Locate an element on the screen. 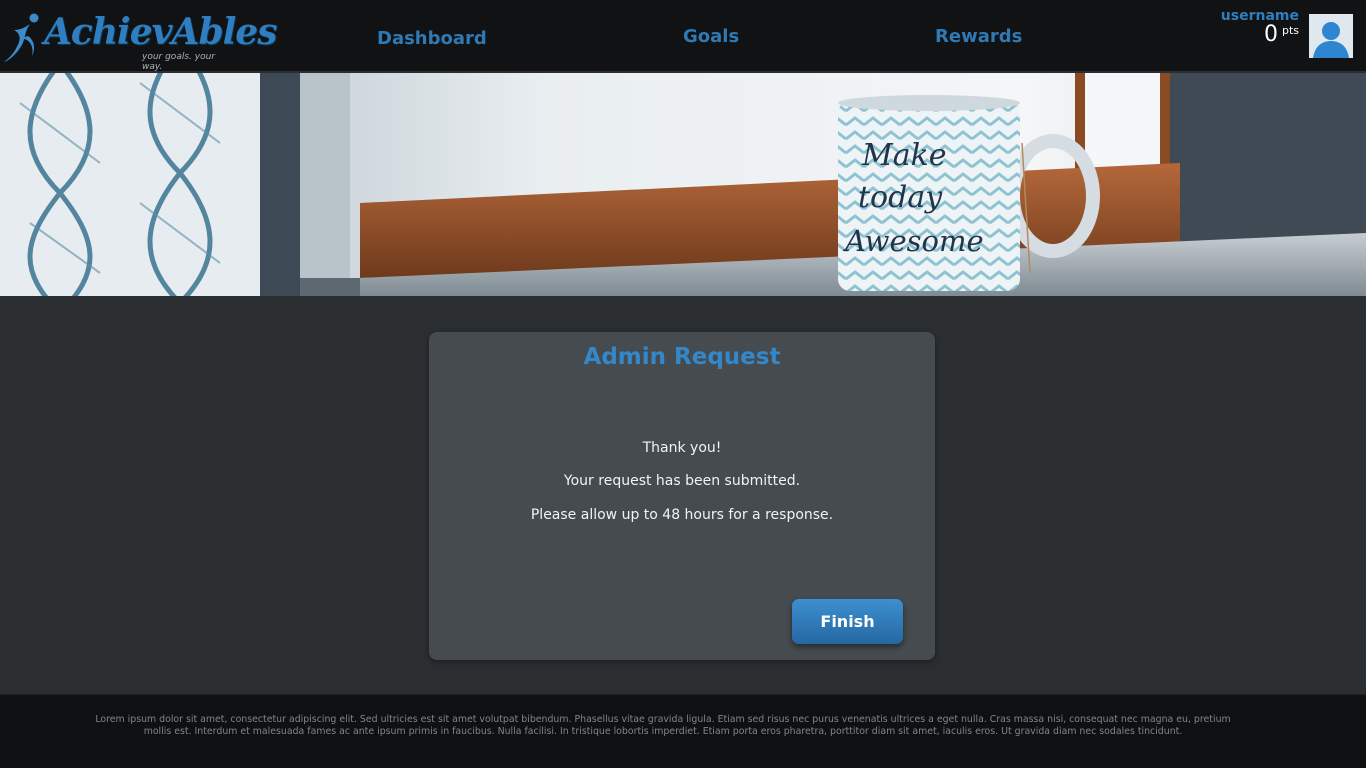 Image resolution: width=1366 pixels, height=768 pixels. card-title: Admin Request is located at coordinates (682, 357).